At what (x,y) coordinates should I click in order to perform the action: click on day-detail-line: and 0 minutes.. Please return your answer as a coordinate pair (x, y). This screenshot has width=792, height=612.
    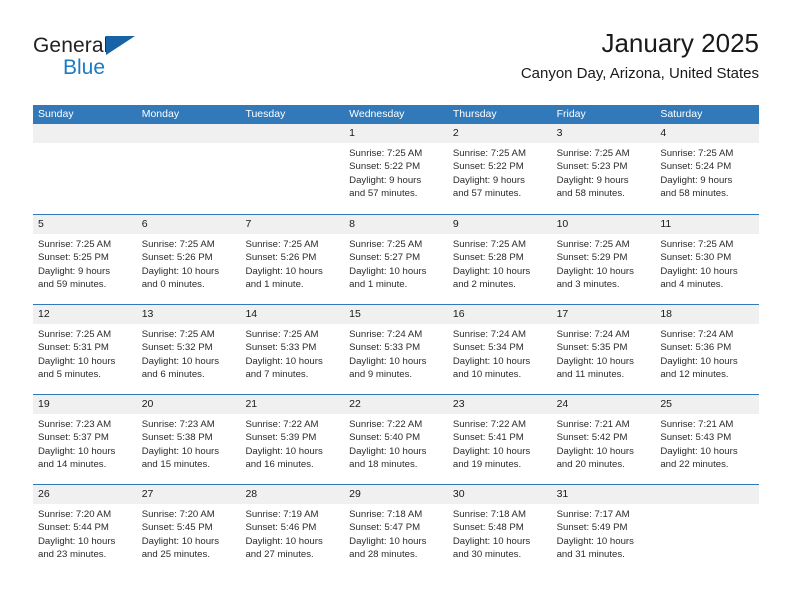
    Looking at the image, I should click on (173, 285).